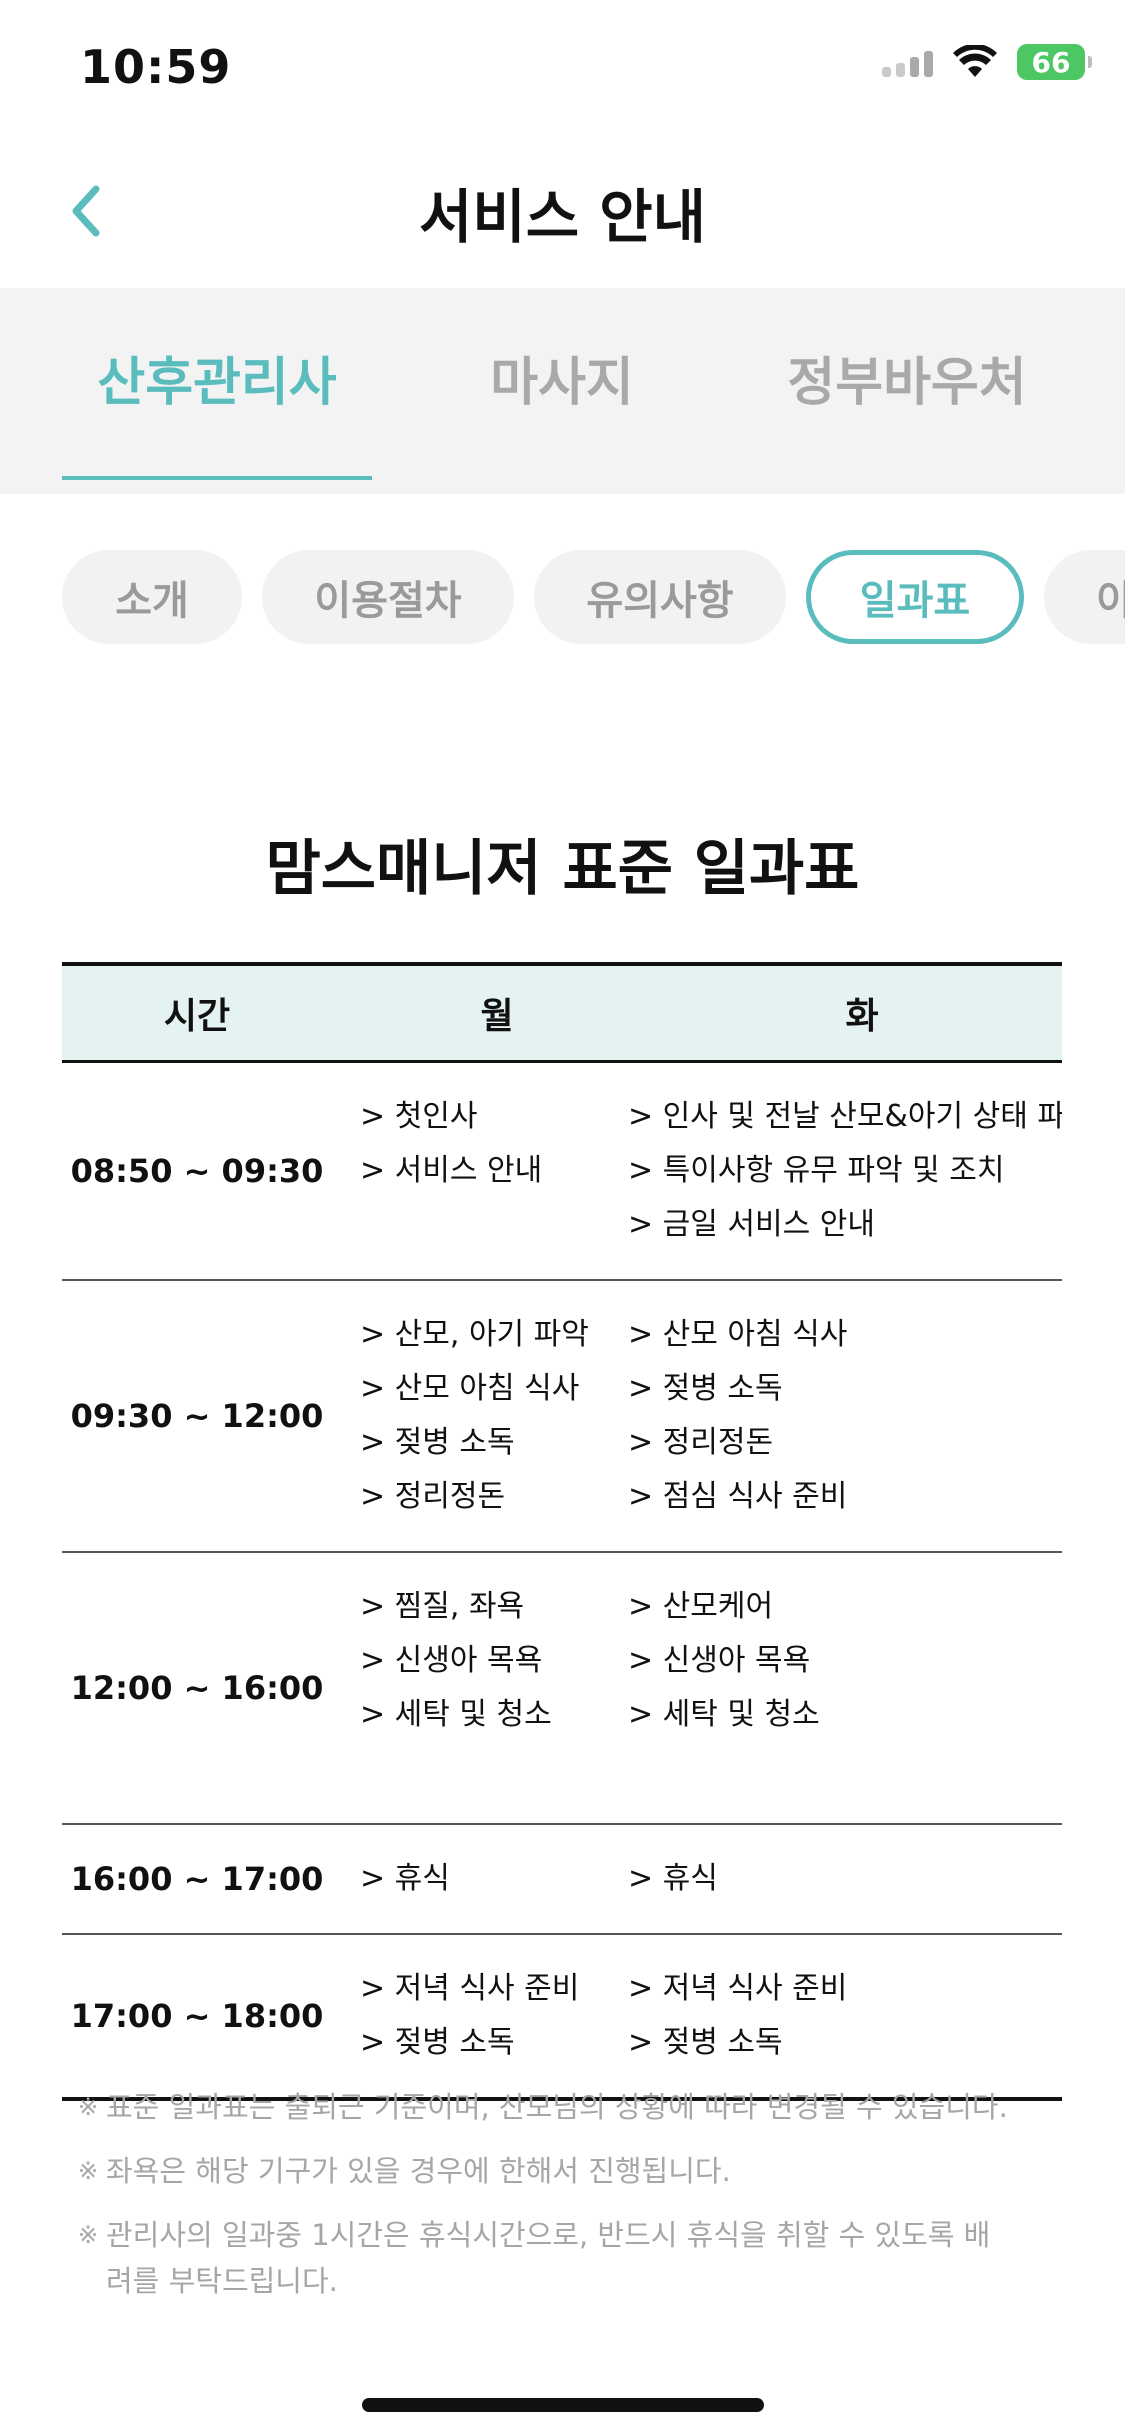 This screenshot has height=2436, width=1125. What do you see at coordinates (862, 1016) in the screenshot?
I see `header-tue: 화` at bounding box center [862, 1016].